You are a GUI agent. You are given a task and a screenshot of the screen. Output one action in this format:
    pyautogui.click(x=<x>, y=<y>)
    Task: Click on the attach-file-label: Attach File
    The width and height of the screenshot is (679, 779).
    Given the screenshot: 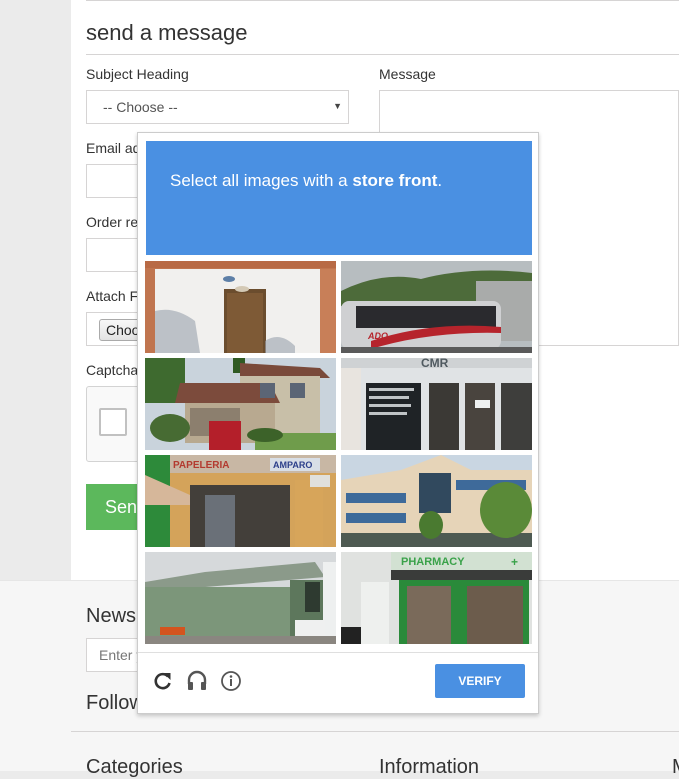 What is the action you would take?
    pyautogui.click(x=113, y=296)
    